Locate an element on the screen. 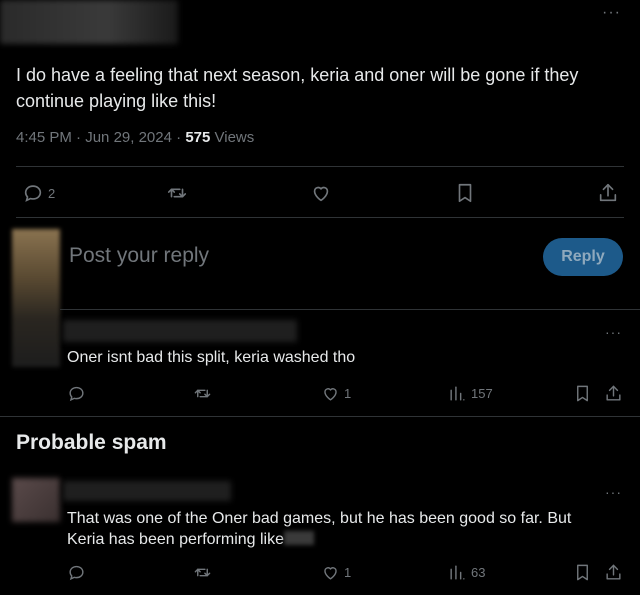  views-action: 63 is located at coordinates (466, 572).